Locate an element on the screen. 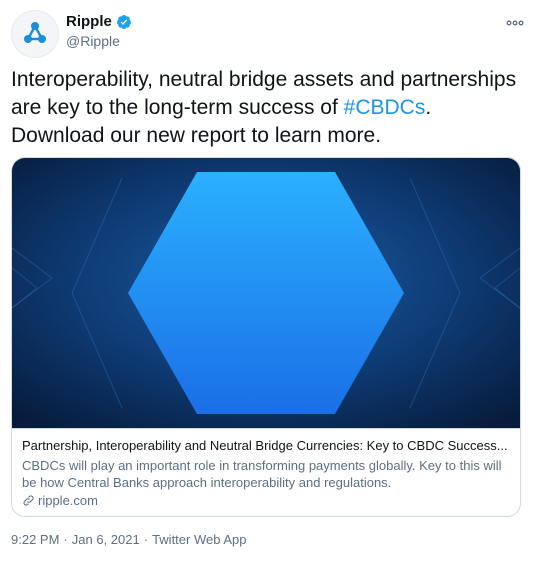  more-options-icon is located at coordinates (515, 23).